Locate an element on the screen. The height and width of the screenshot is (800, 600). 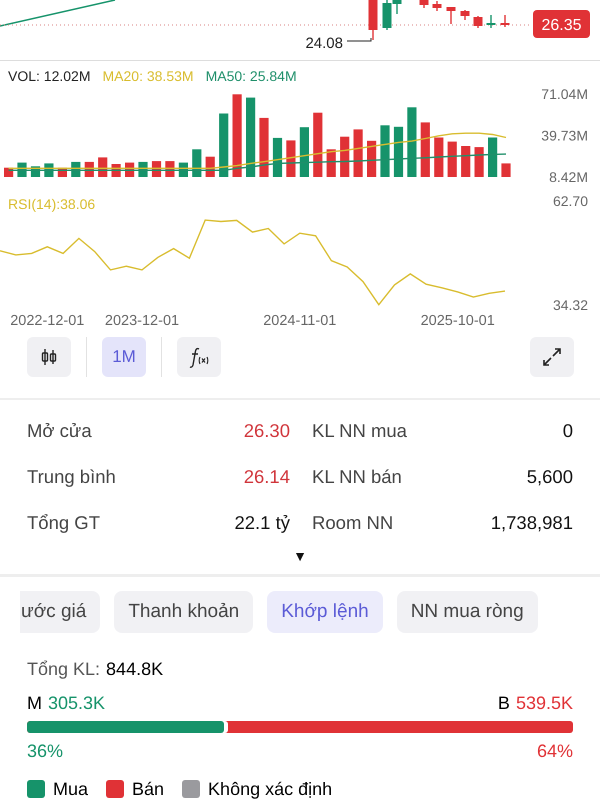
legend-label: Không xác định is located at coordinates (270, 789).